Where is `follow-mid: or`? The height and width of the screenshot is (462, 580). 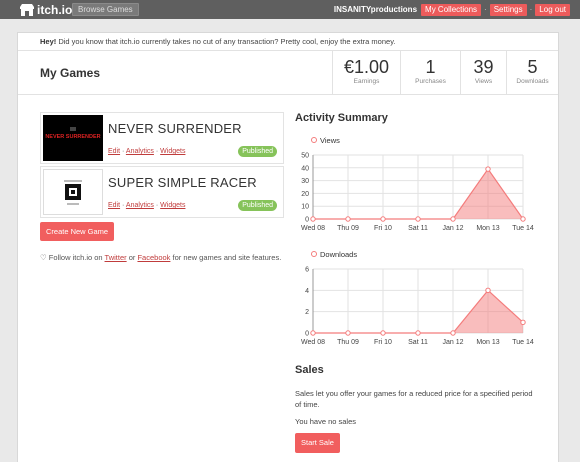
follow-mid: or is located at coordinates (132, 257).